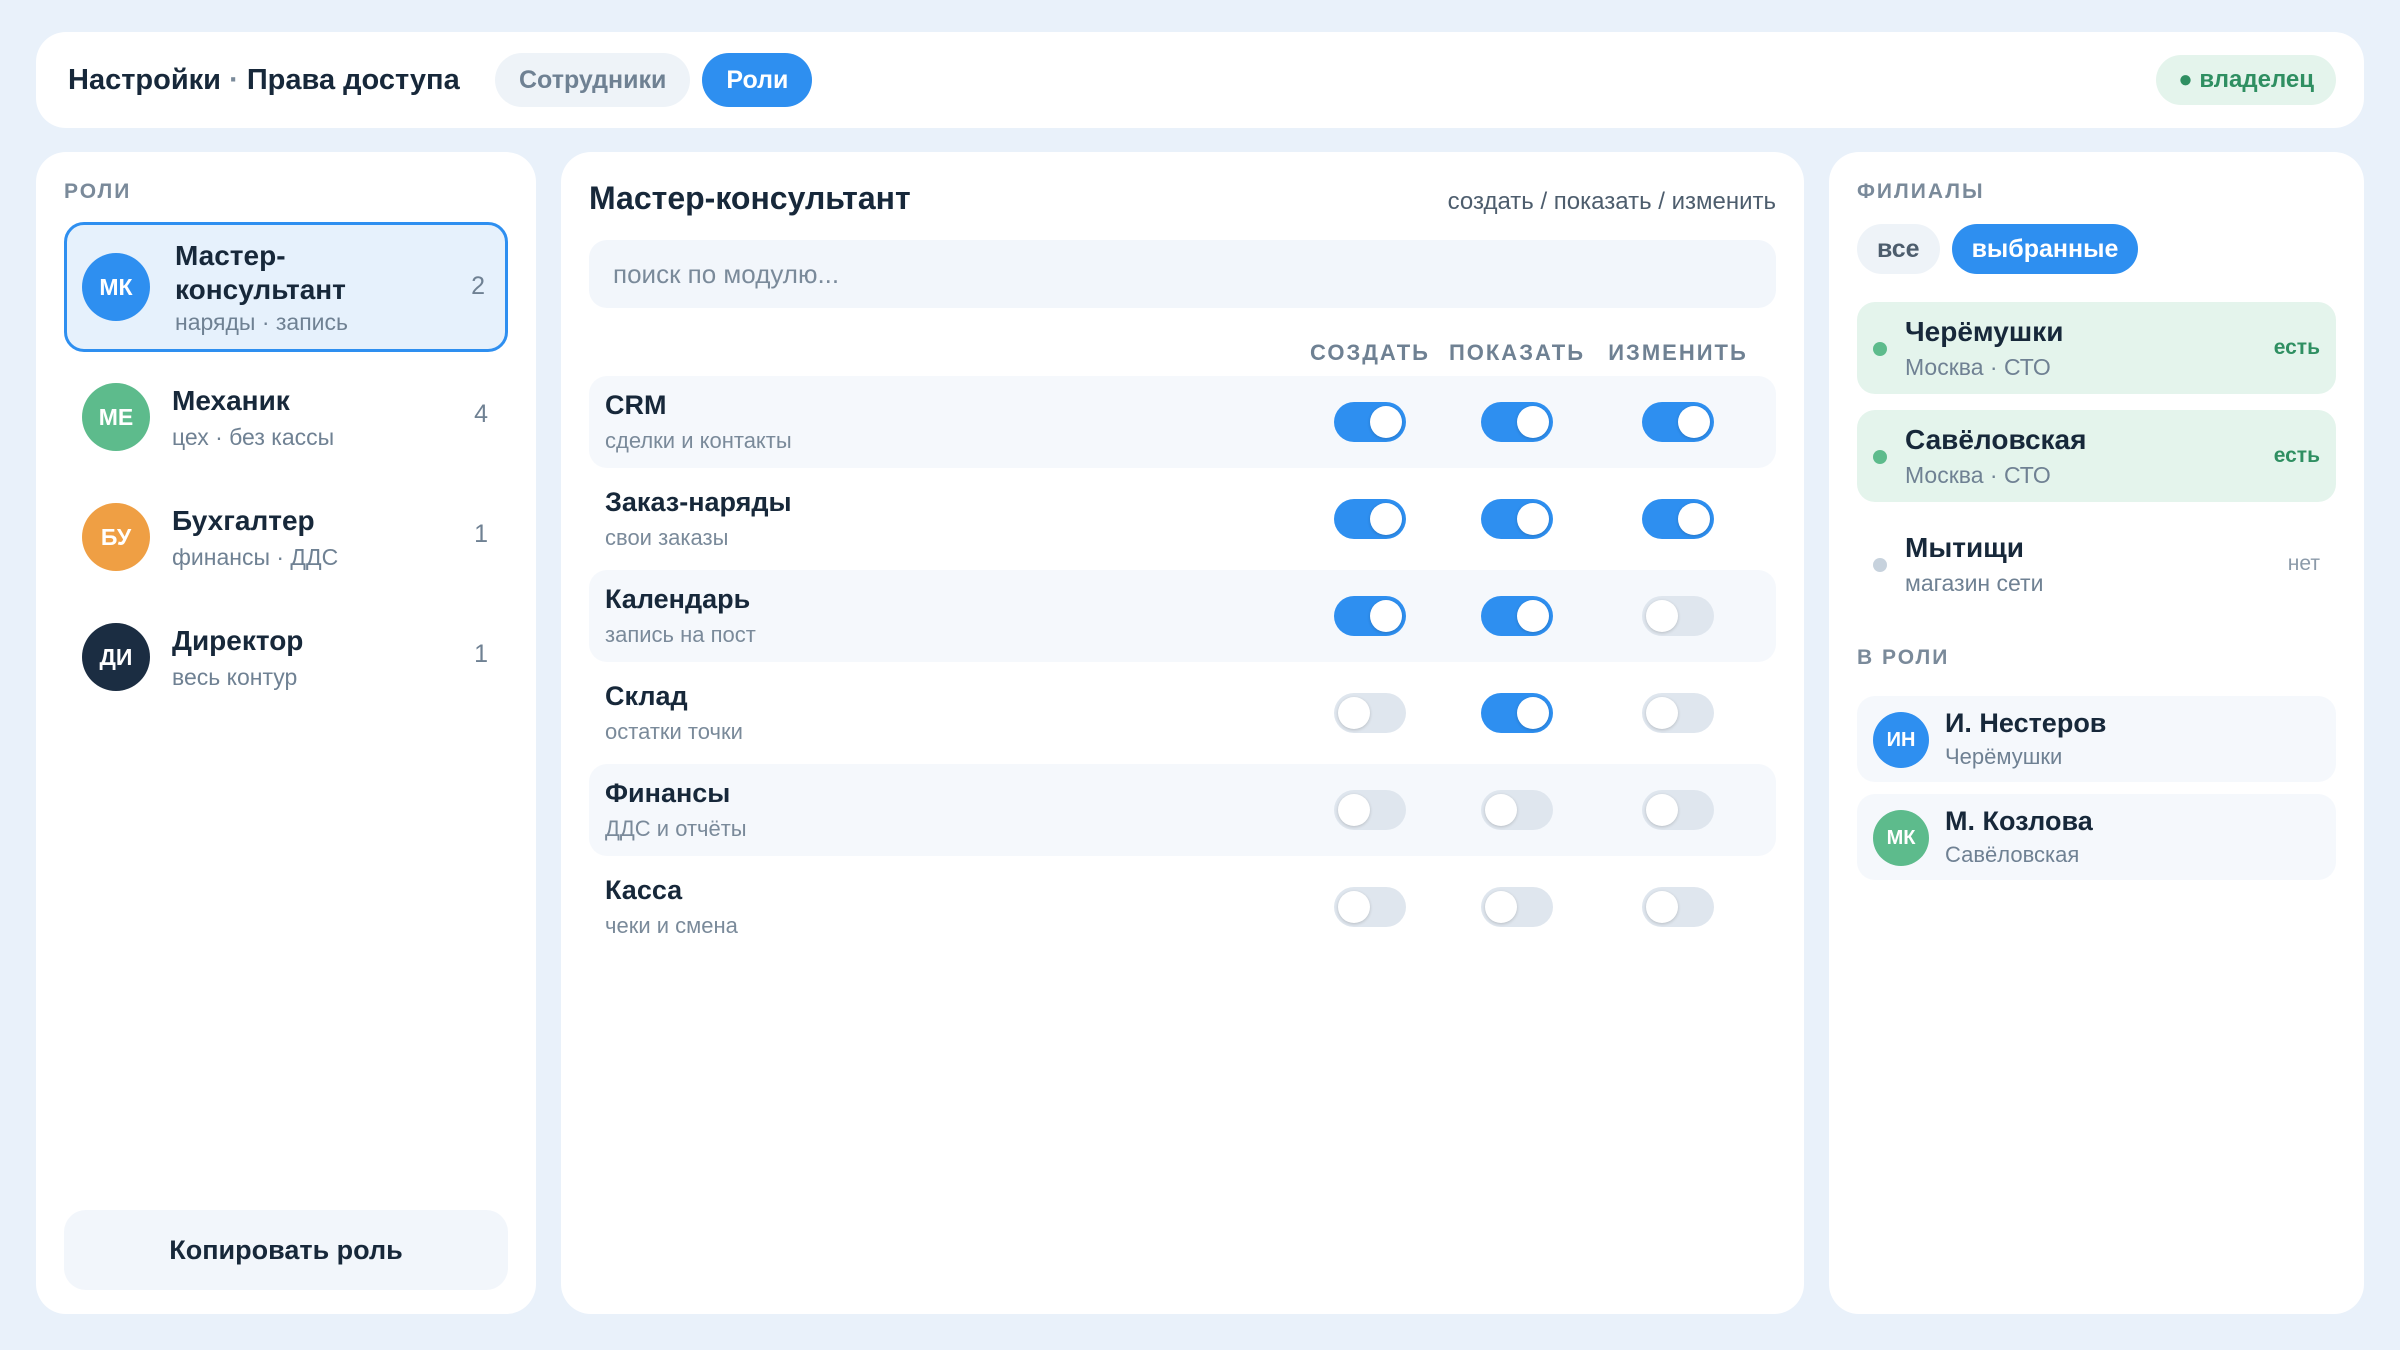 This screenshot has height=1350, width=2400. Describe the element at coordinates (478, 286) in the screenshot. I see `role-count: 2` at that location.